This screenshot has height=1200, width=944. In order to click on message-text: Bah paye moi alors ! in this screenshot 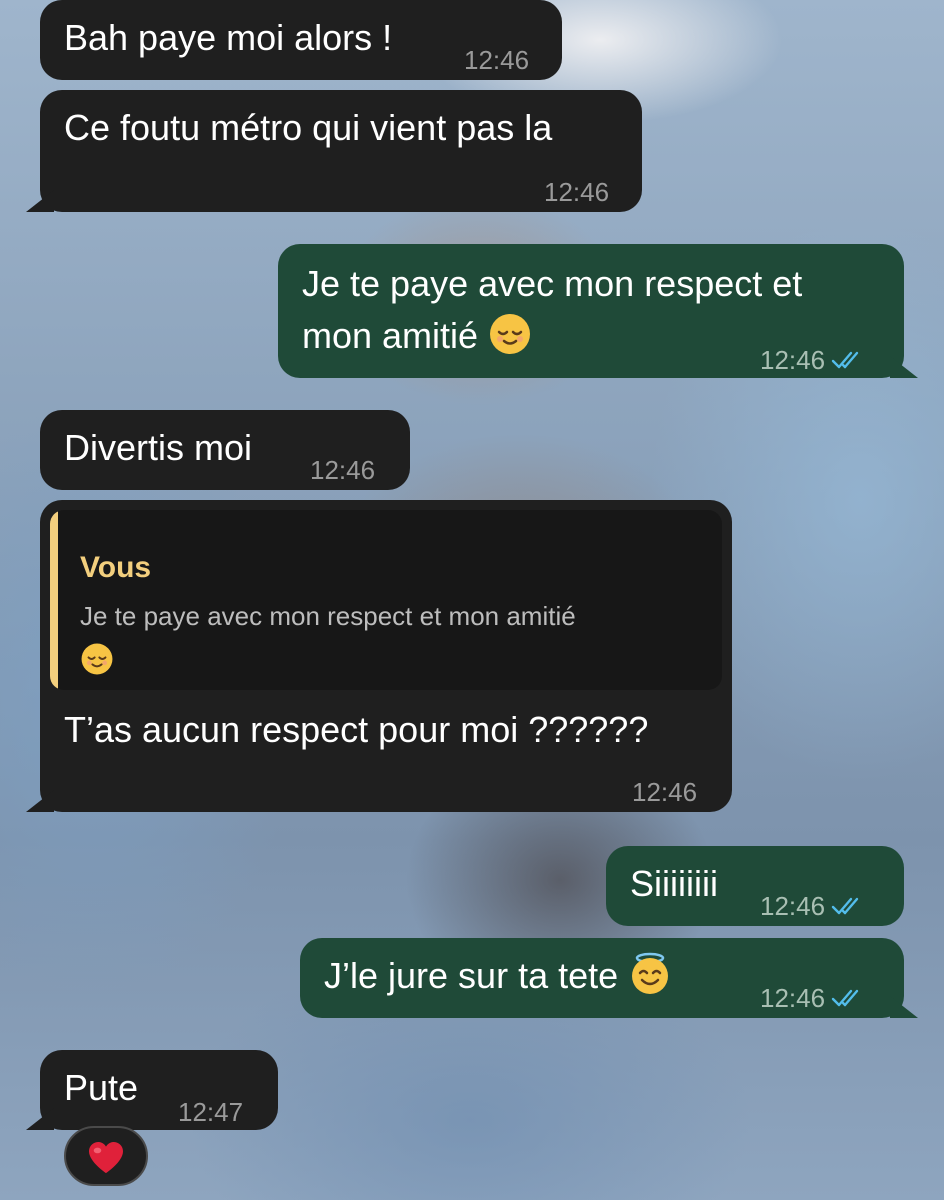, I will do `click(228, 37)`.